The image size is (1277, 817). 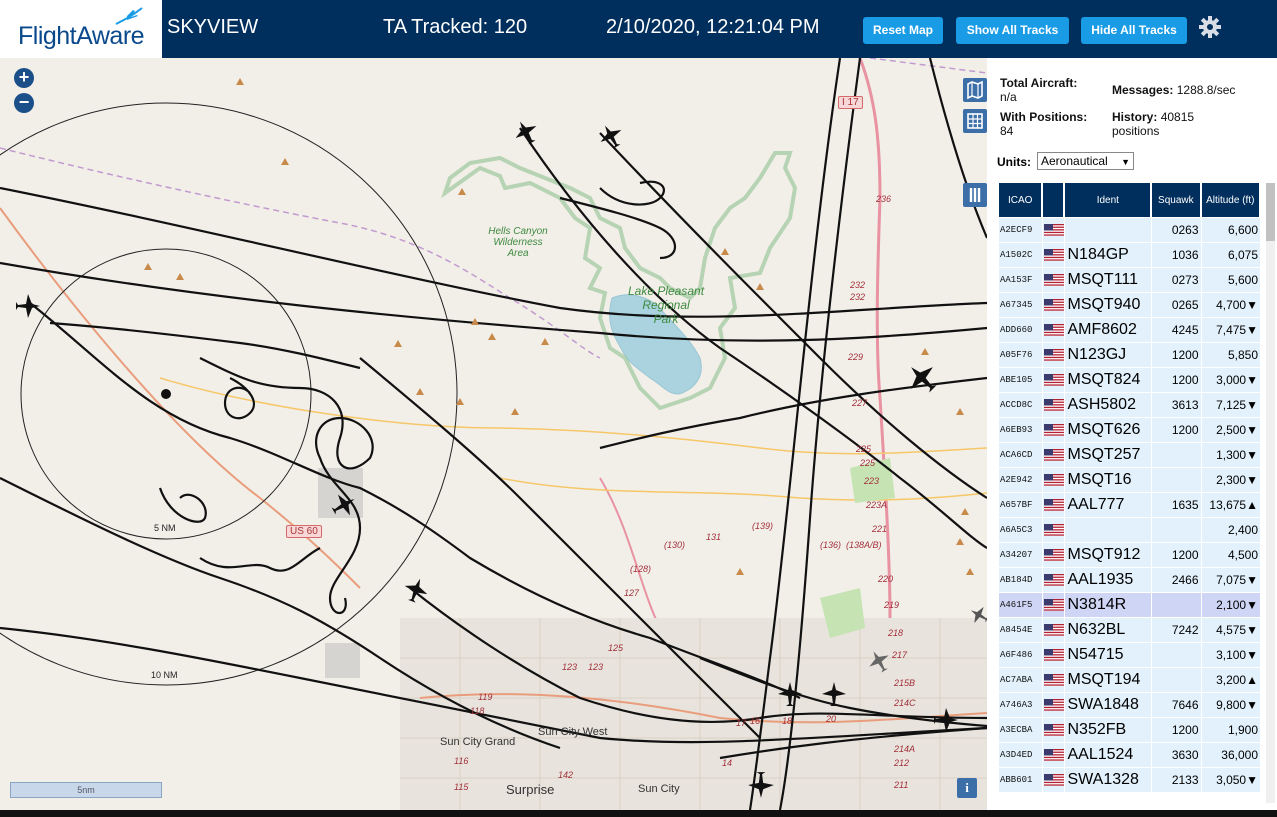 What do you see at coordinates (1130, 254) in the screenshot?
I see `table-row: A1502C N184GP 1036 6,075` at bounding box center [1130, 254].